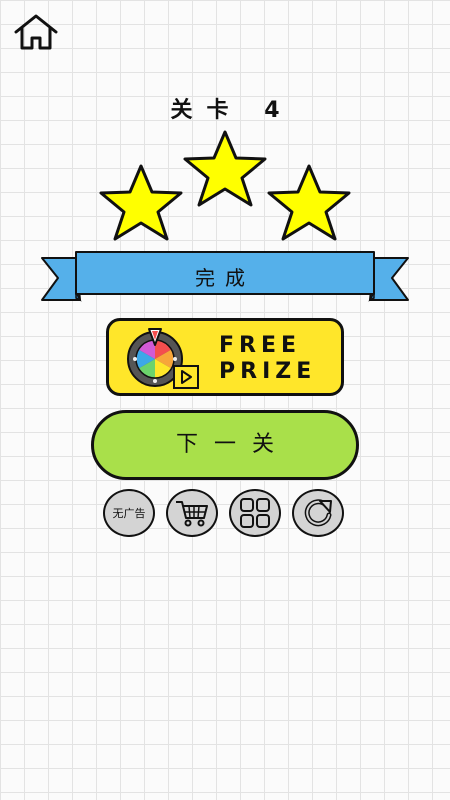 The height and width of the screenshot is (800, 450). I want to click on star-center-icon, so click(225, 168).